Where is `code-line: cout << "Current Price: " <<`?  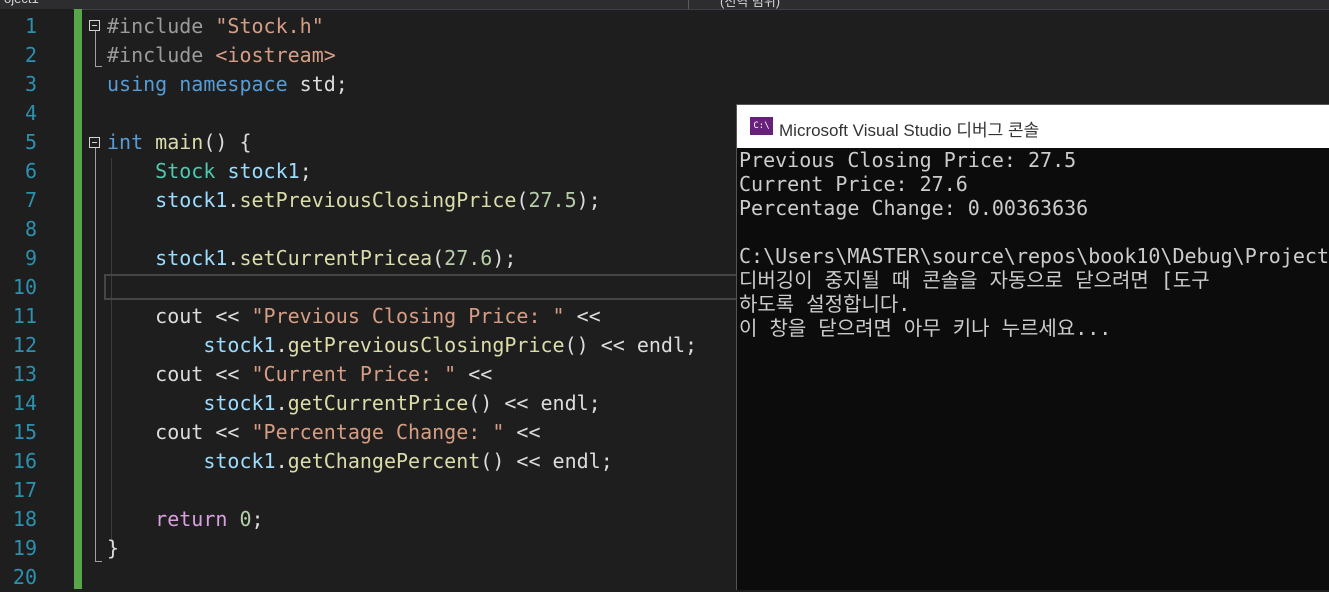
code-line: cout << "Current Price: " << is located at coordinates (299, 374).